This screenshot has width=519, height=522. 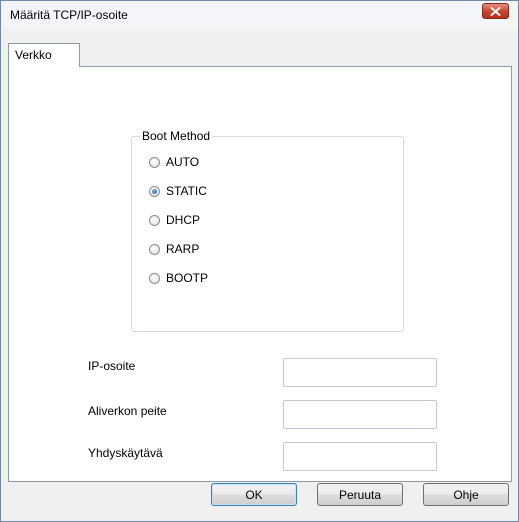 I want to click on close-icon, so click(x=495, y=11).